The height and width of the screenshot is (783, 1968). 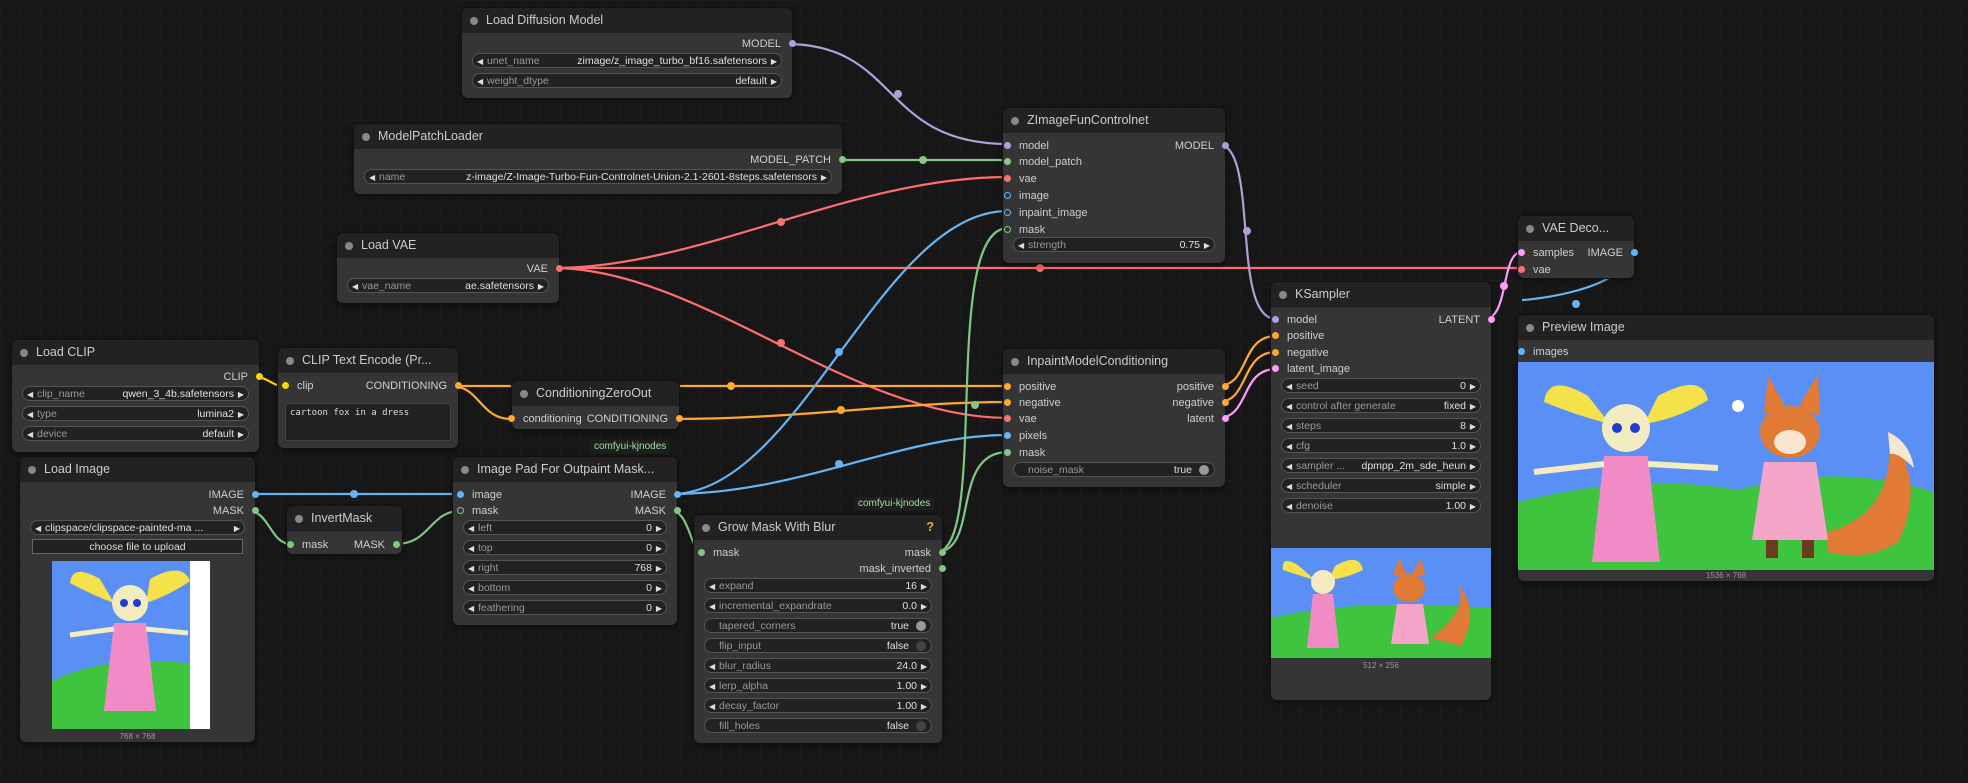 What do you see at coordinates (298, 386) in the screenshot?
I see `input-clip: clip` at bounding box center [298, 386].